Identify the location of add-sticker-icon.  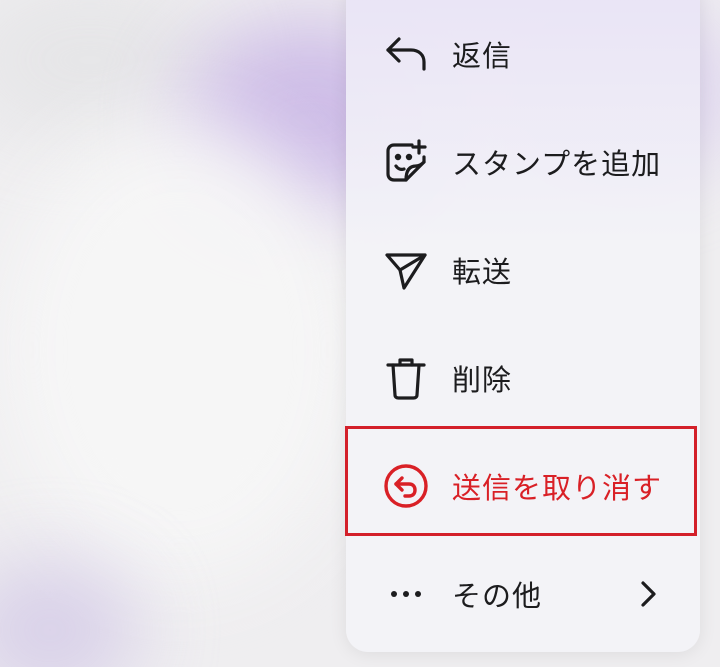
(406, 162).